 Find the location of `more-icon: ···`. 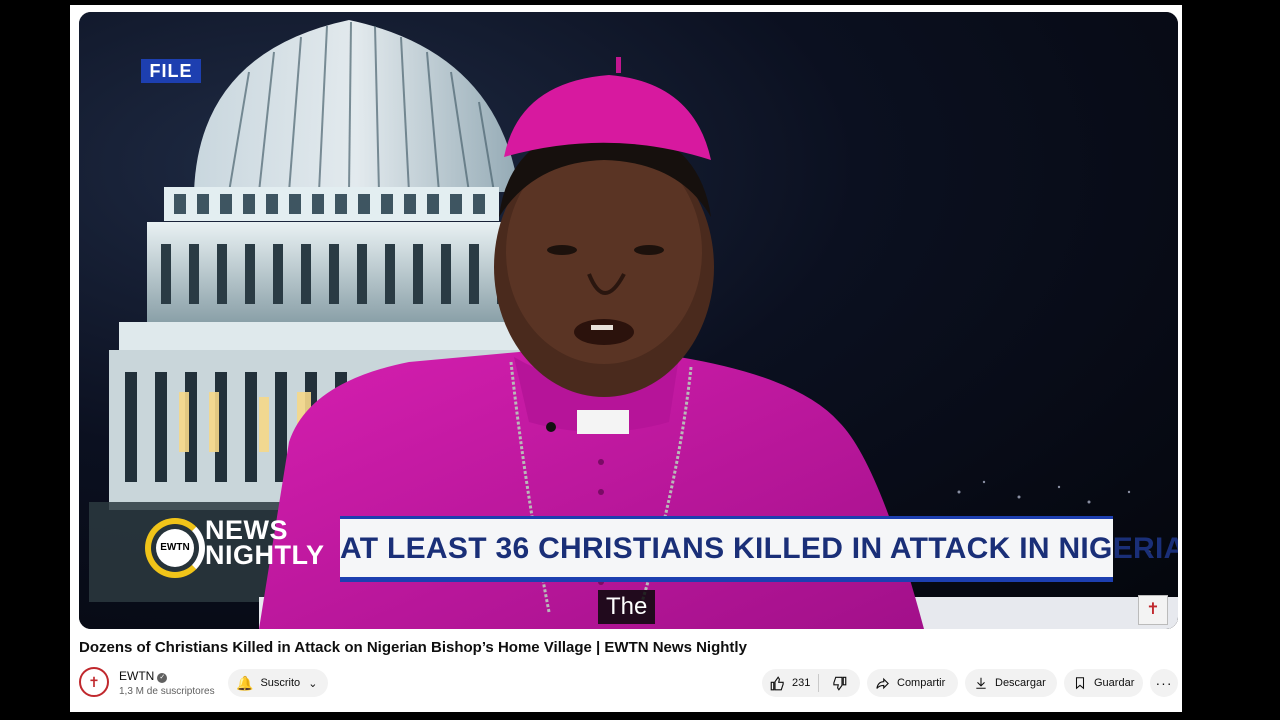

more-icon: ··· is located at coordinates (1164, 683).